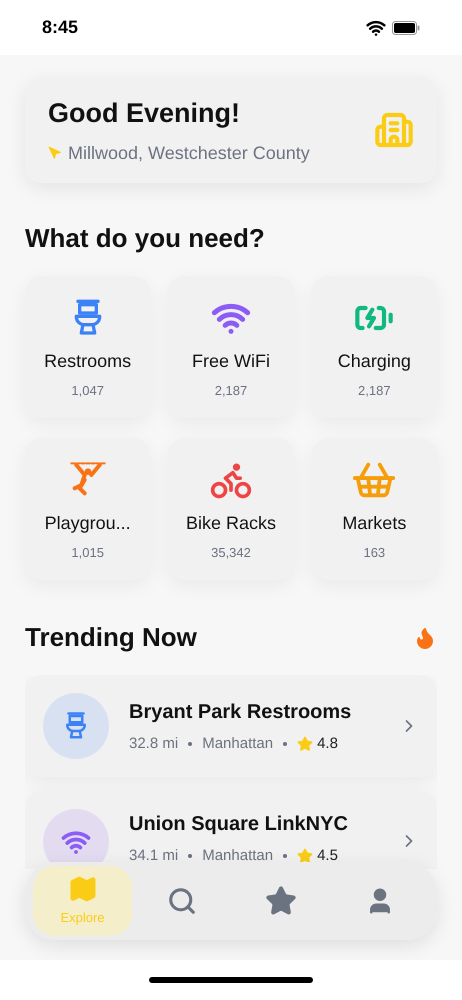  I want to click on place-name: Bryant Park Restrooms, so click(240, 712).